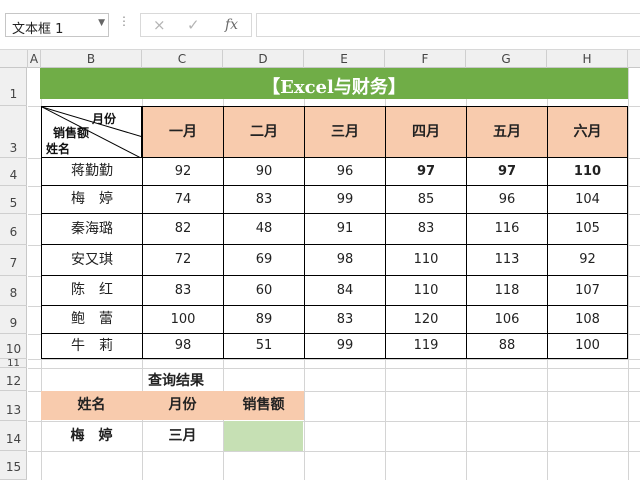 The height and width of the screenshot is (480, 640). I want to click on row-header-13: 13, so click(13, 406).